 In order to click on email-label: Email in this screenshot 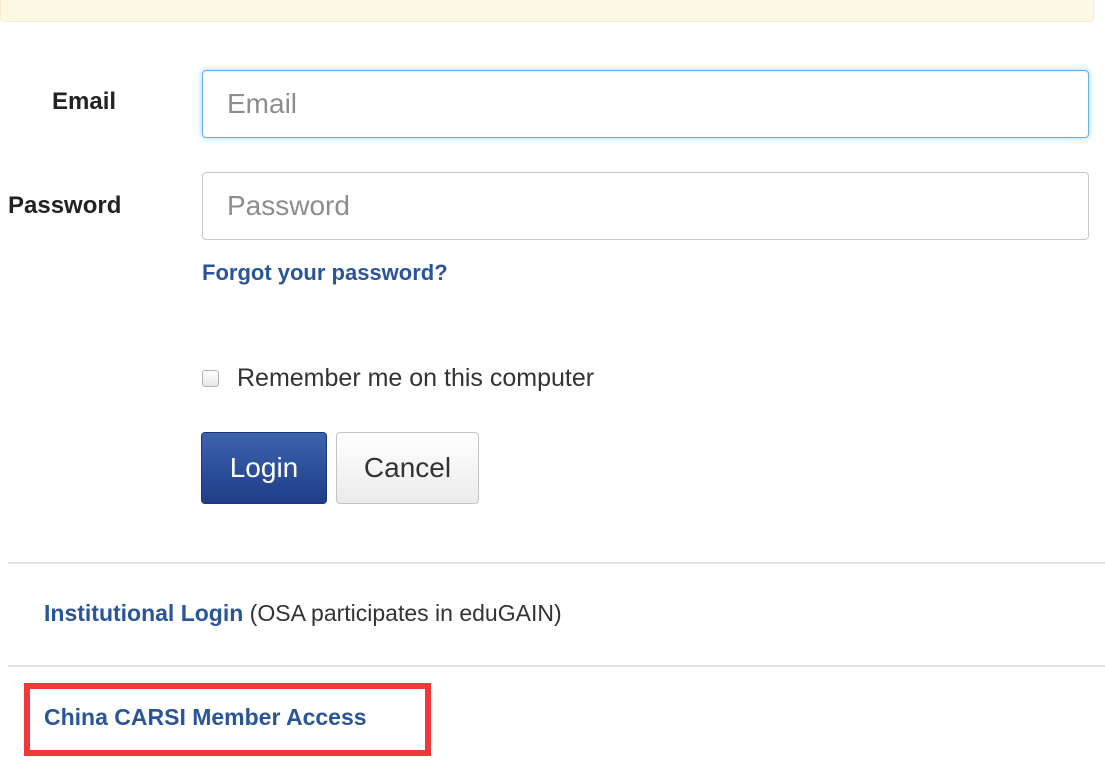, I will do `click(84, 101)`.